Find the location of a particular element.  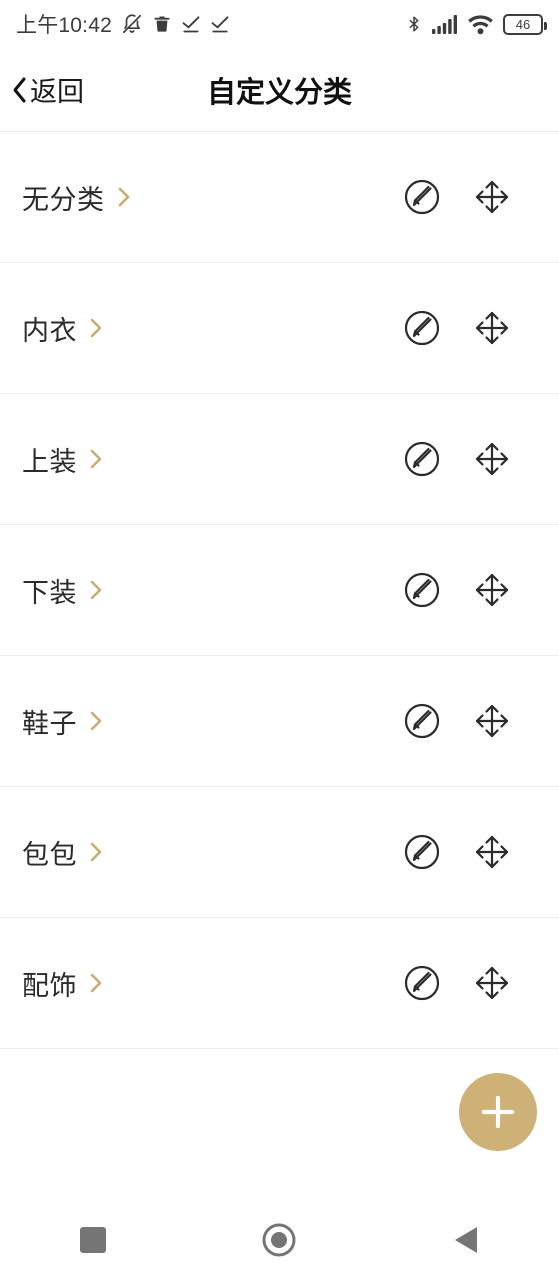

status-bar-right: 46 is located at coordinates (476, 24).